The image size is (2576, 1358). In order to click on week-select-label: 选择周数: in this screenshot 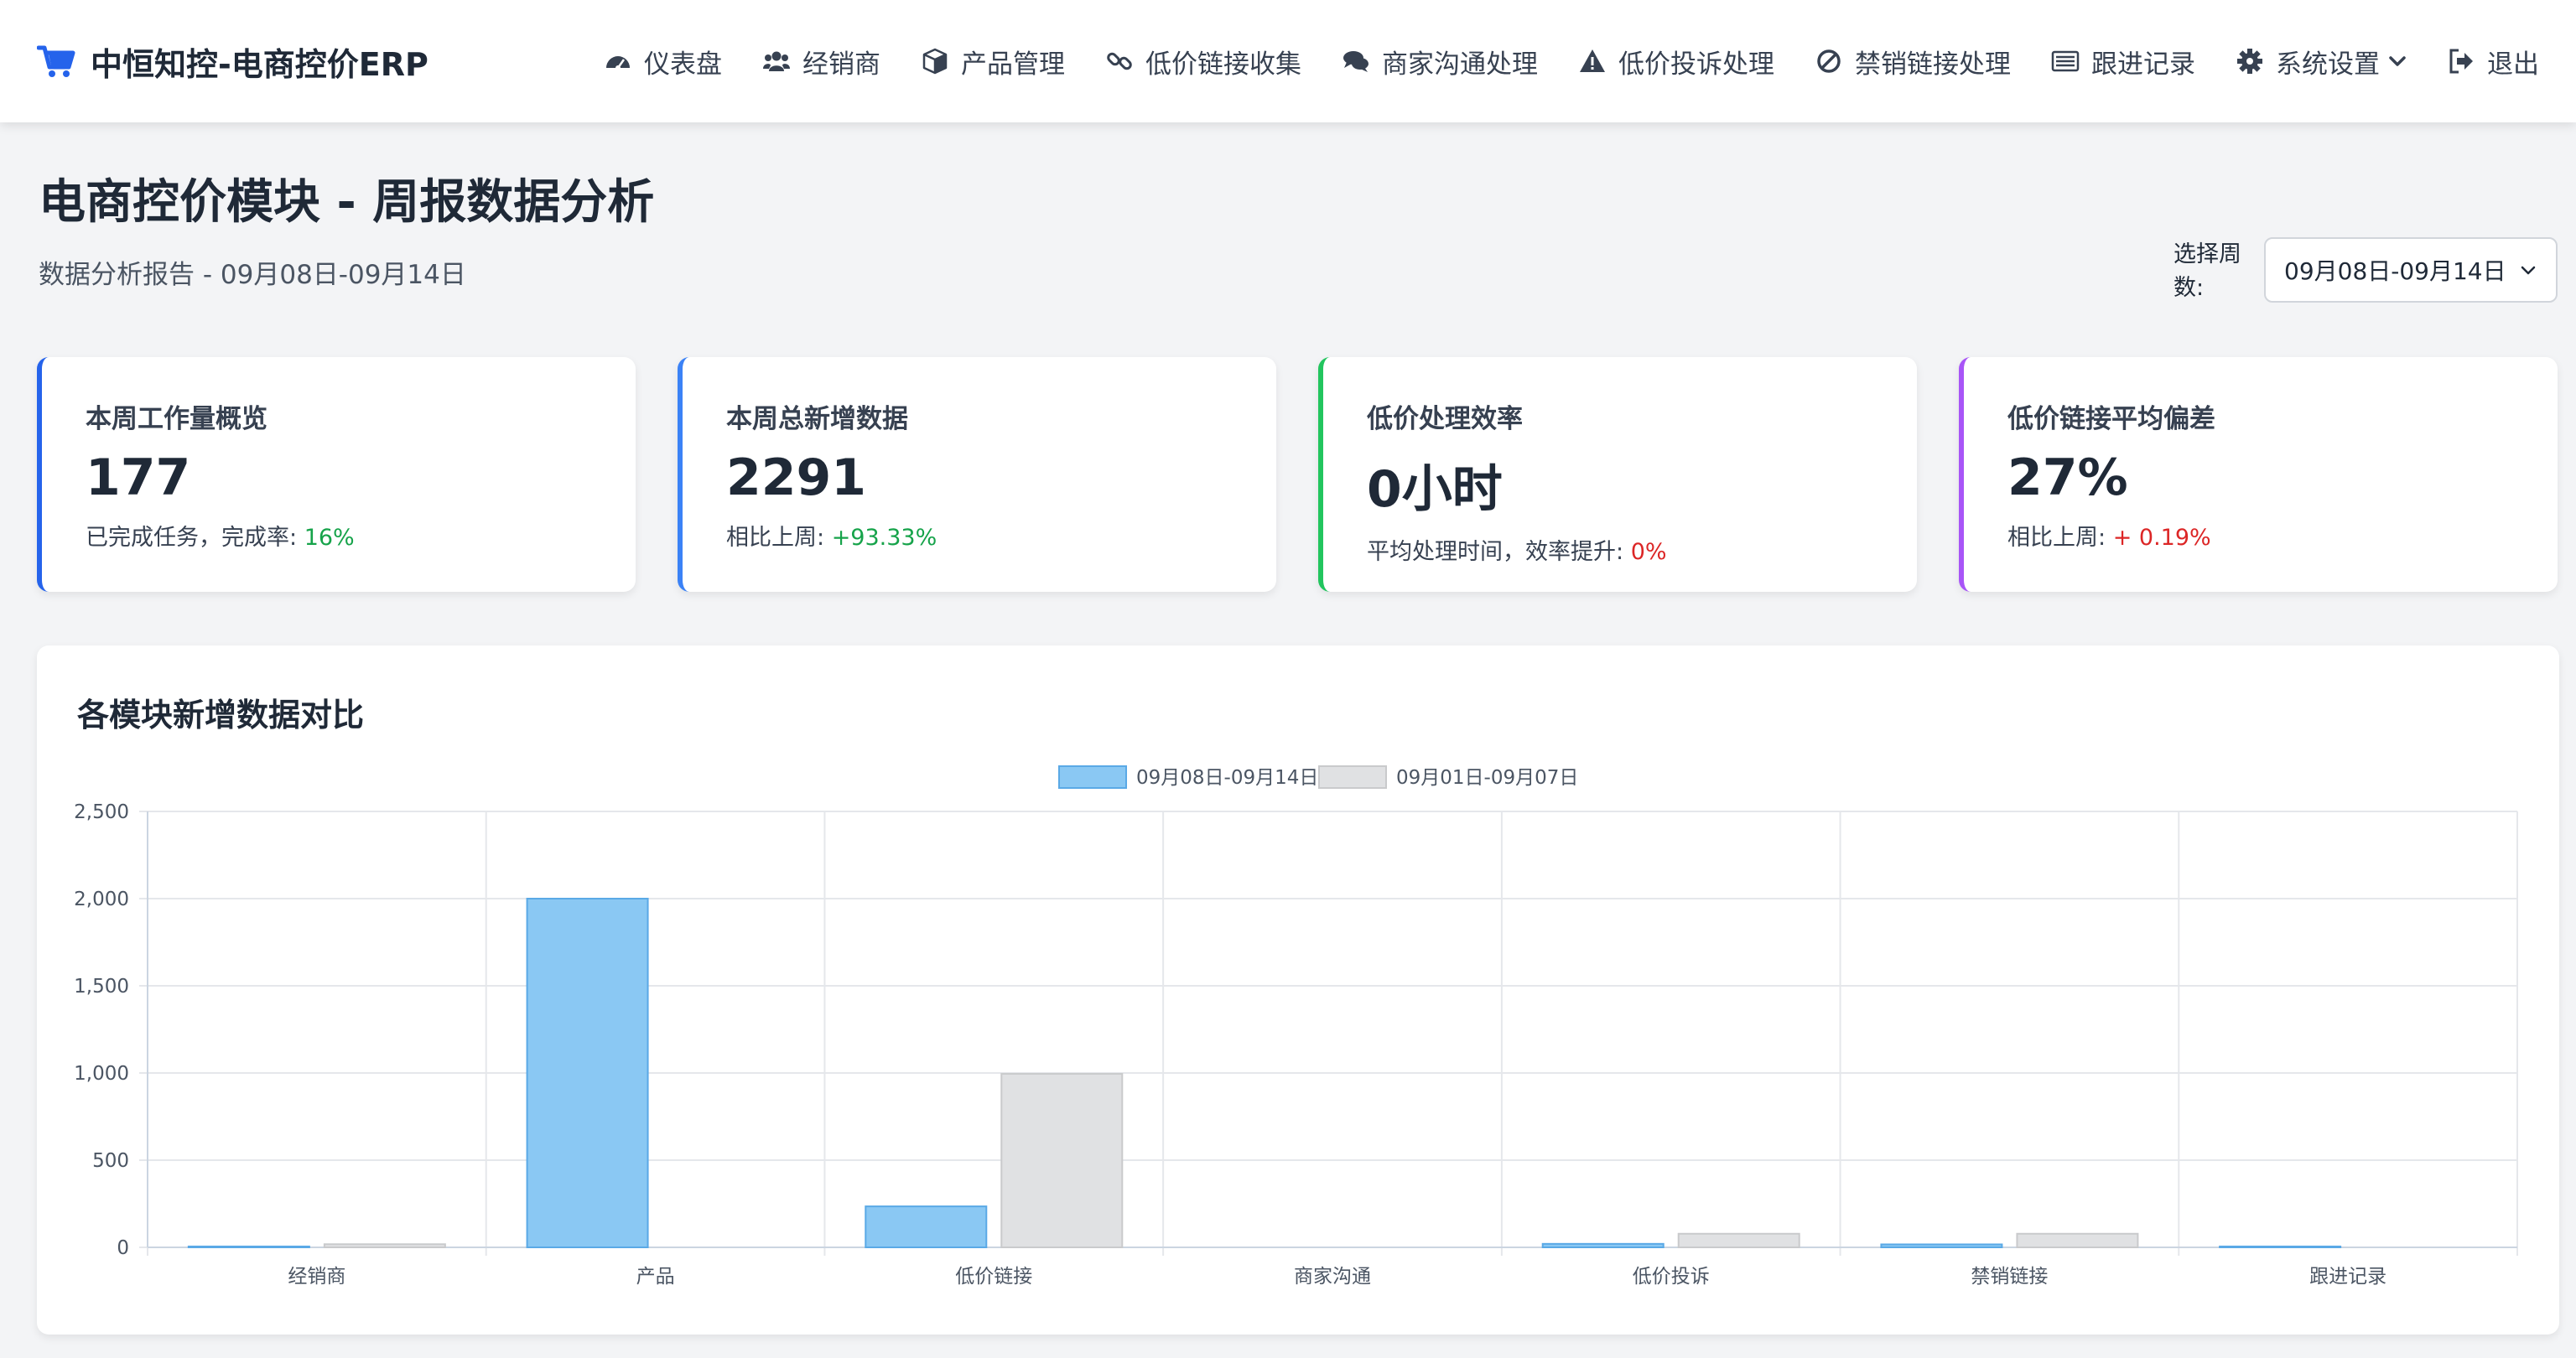, I will do `click(2207, 271)`.